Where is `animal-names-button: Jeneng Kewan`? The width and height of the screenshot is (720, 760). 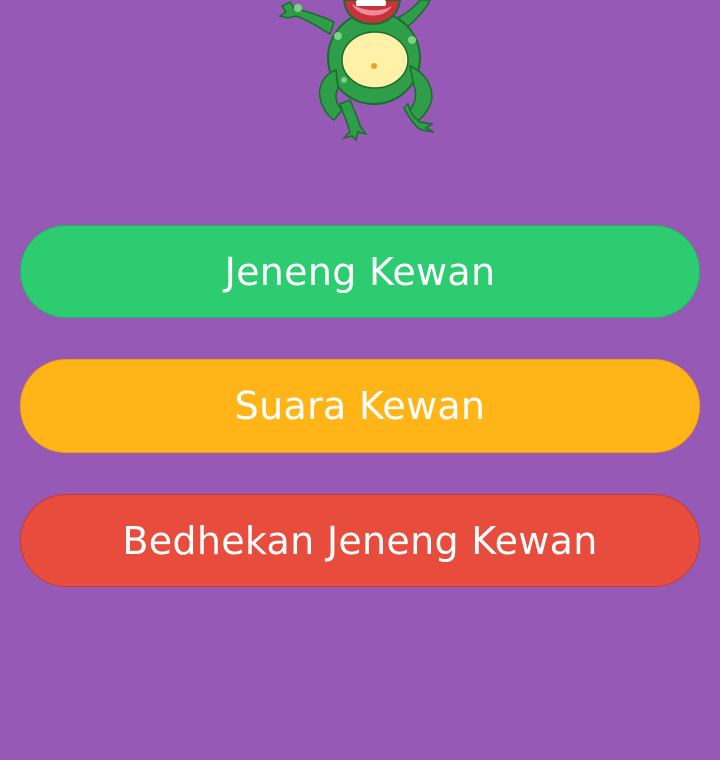
animal-names-button: Jeneng Kewan is located at coordinates (360, 271).